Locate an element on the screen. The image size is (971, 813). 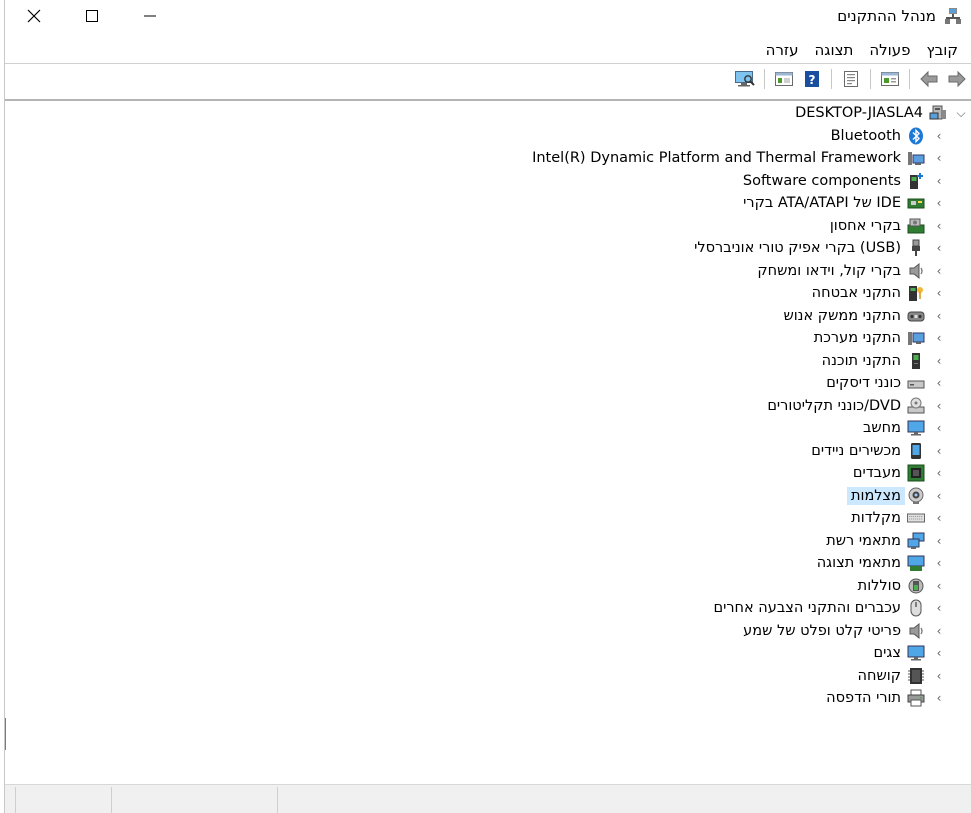
tree-item-label: בקרי אפיק טורי אוניברסלי (USB) is located at coordinates (797, 248).